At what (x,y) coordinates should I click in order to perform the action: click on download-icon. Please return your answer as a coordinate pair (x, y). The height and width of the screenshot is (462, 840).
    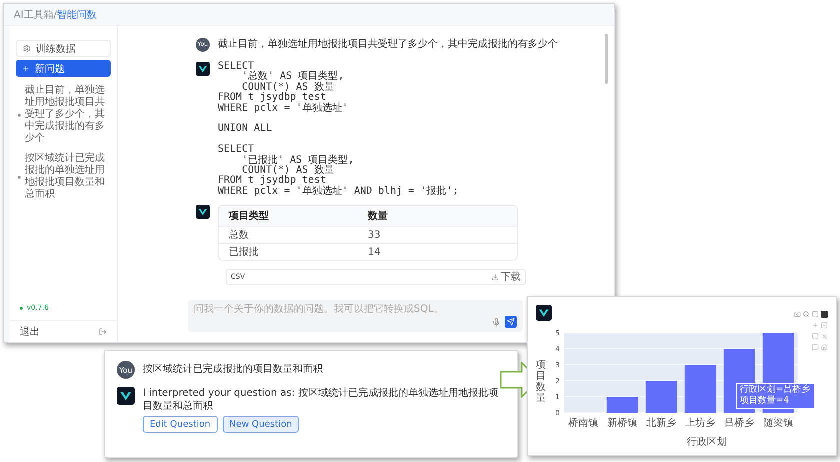
    Looking at the image, I should click on (495, 277).